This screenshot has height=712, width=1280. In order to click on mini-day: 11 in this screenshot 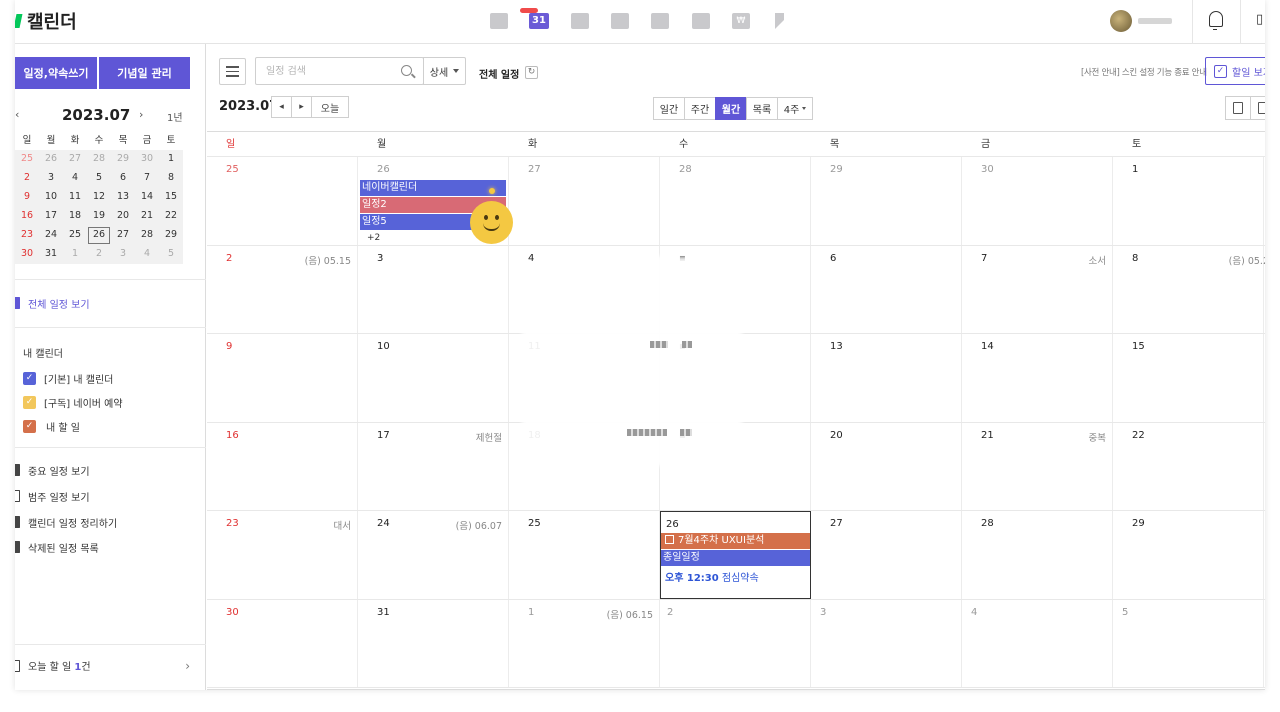, I will do `click(75, 197)`.